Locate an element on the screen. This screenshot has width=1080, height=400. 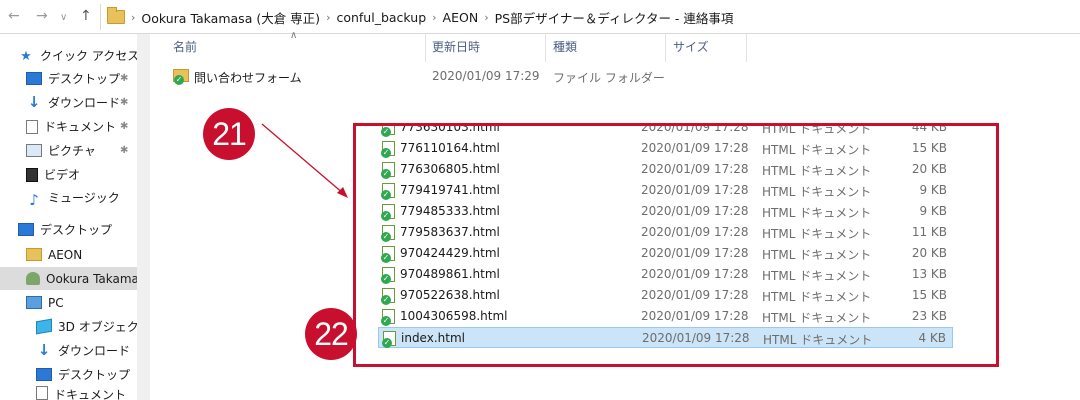
sidebar-item-3d-objects: 3D オブジェクト is located at coordinates (86, 326).